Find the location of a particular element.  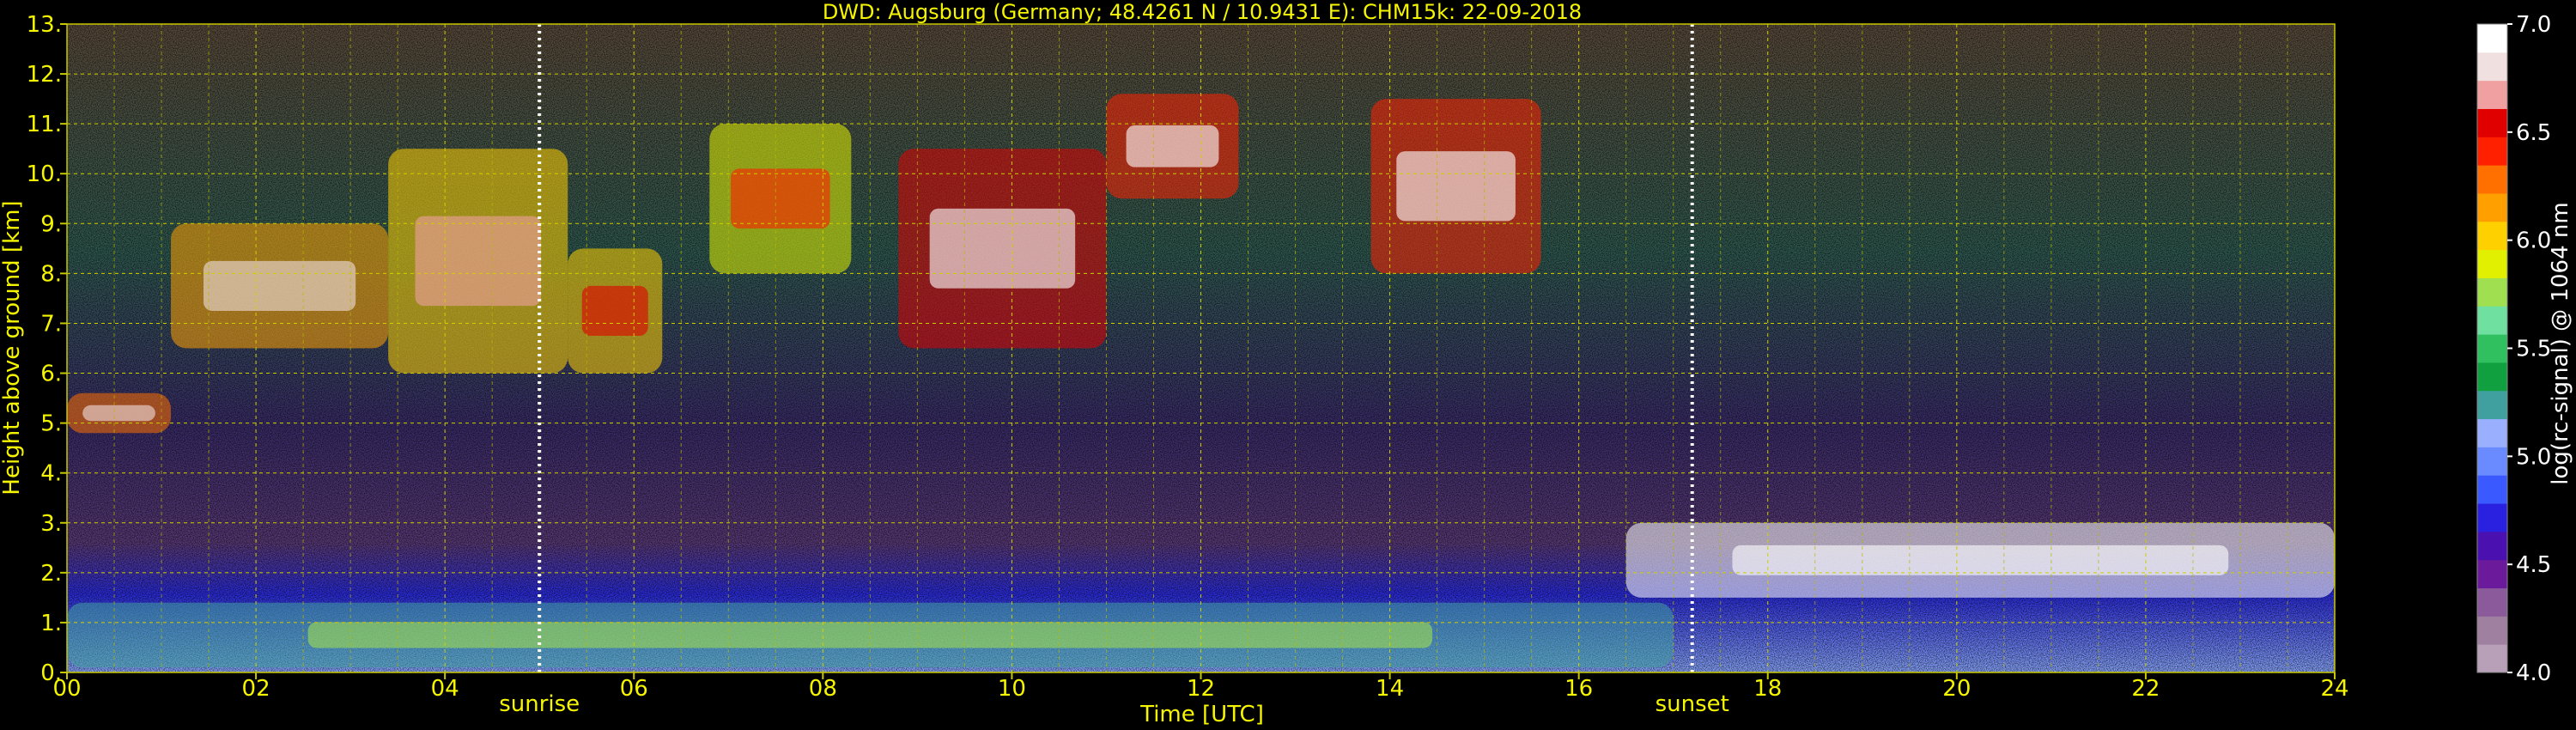

colorbar-tick-label: 5.0 is located at coordinates (2533, 457).